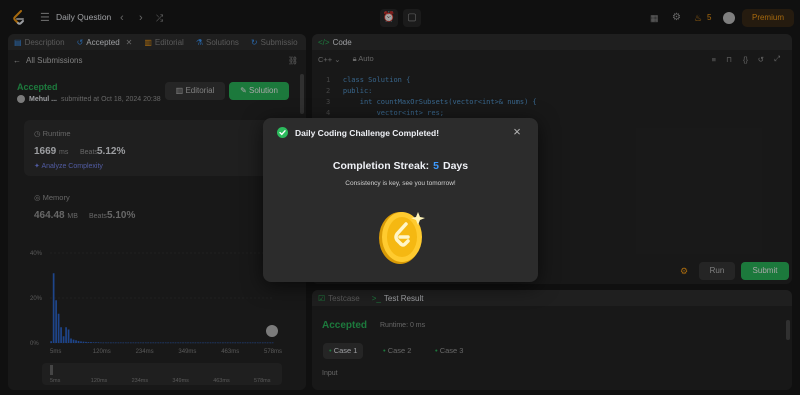 The width and height of the screenshot is (800, 395). I want to click on streak-suffix: Days, so click(456, 166).